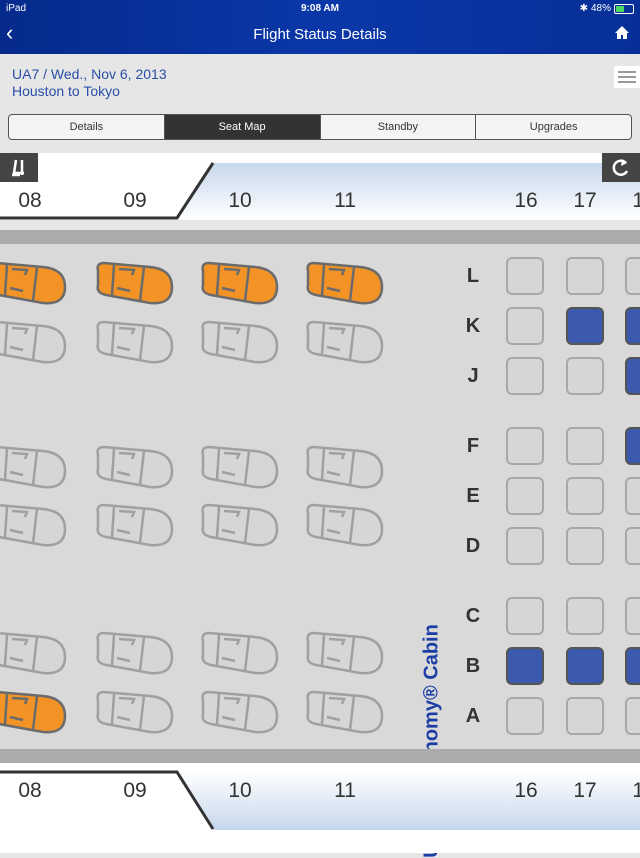  I want to click on row-label-A: A, so click(473, 716).